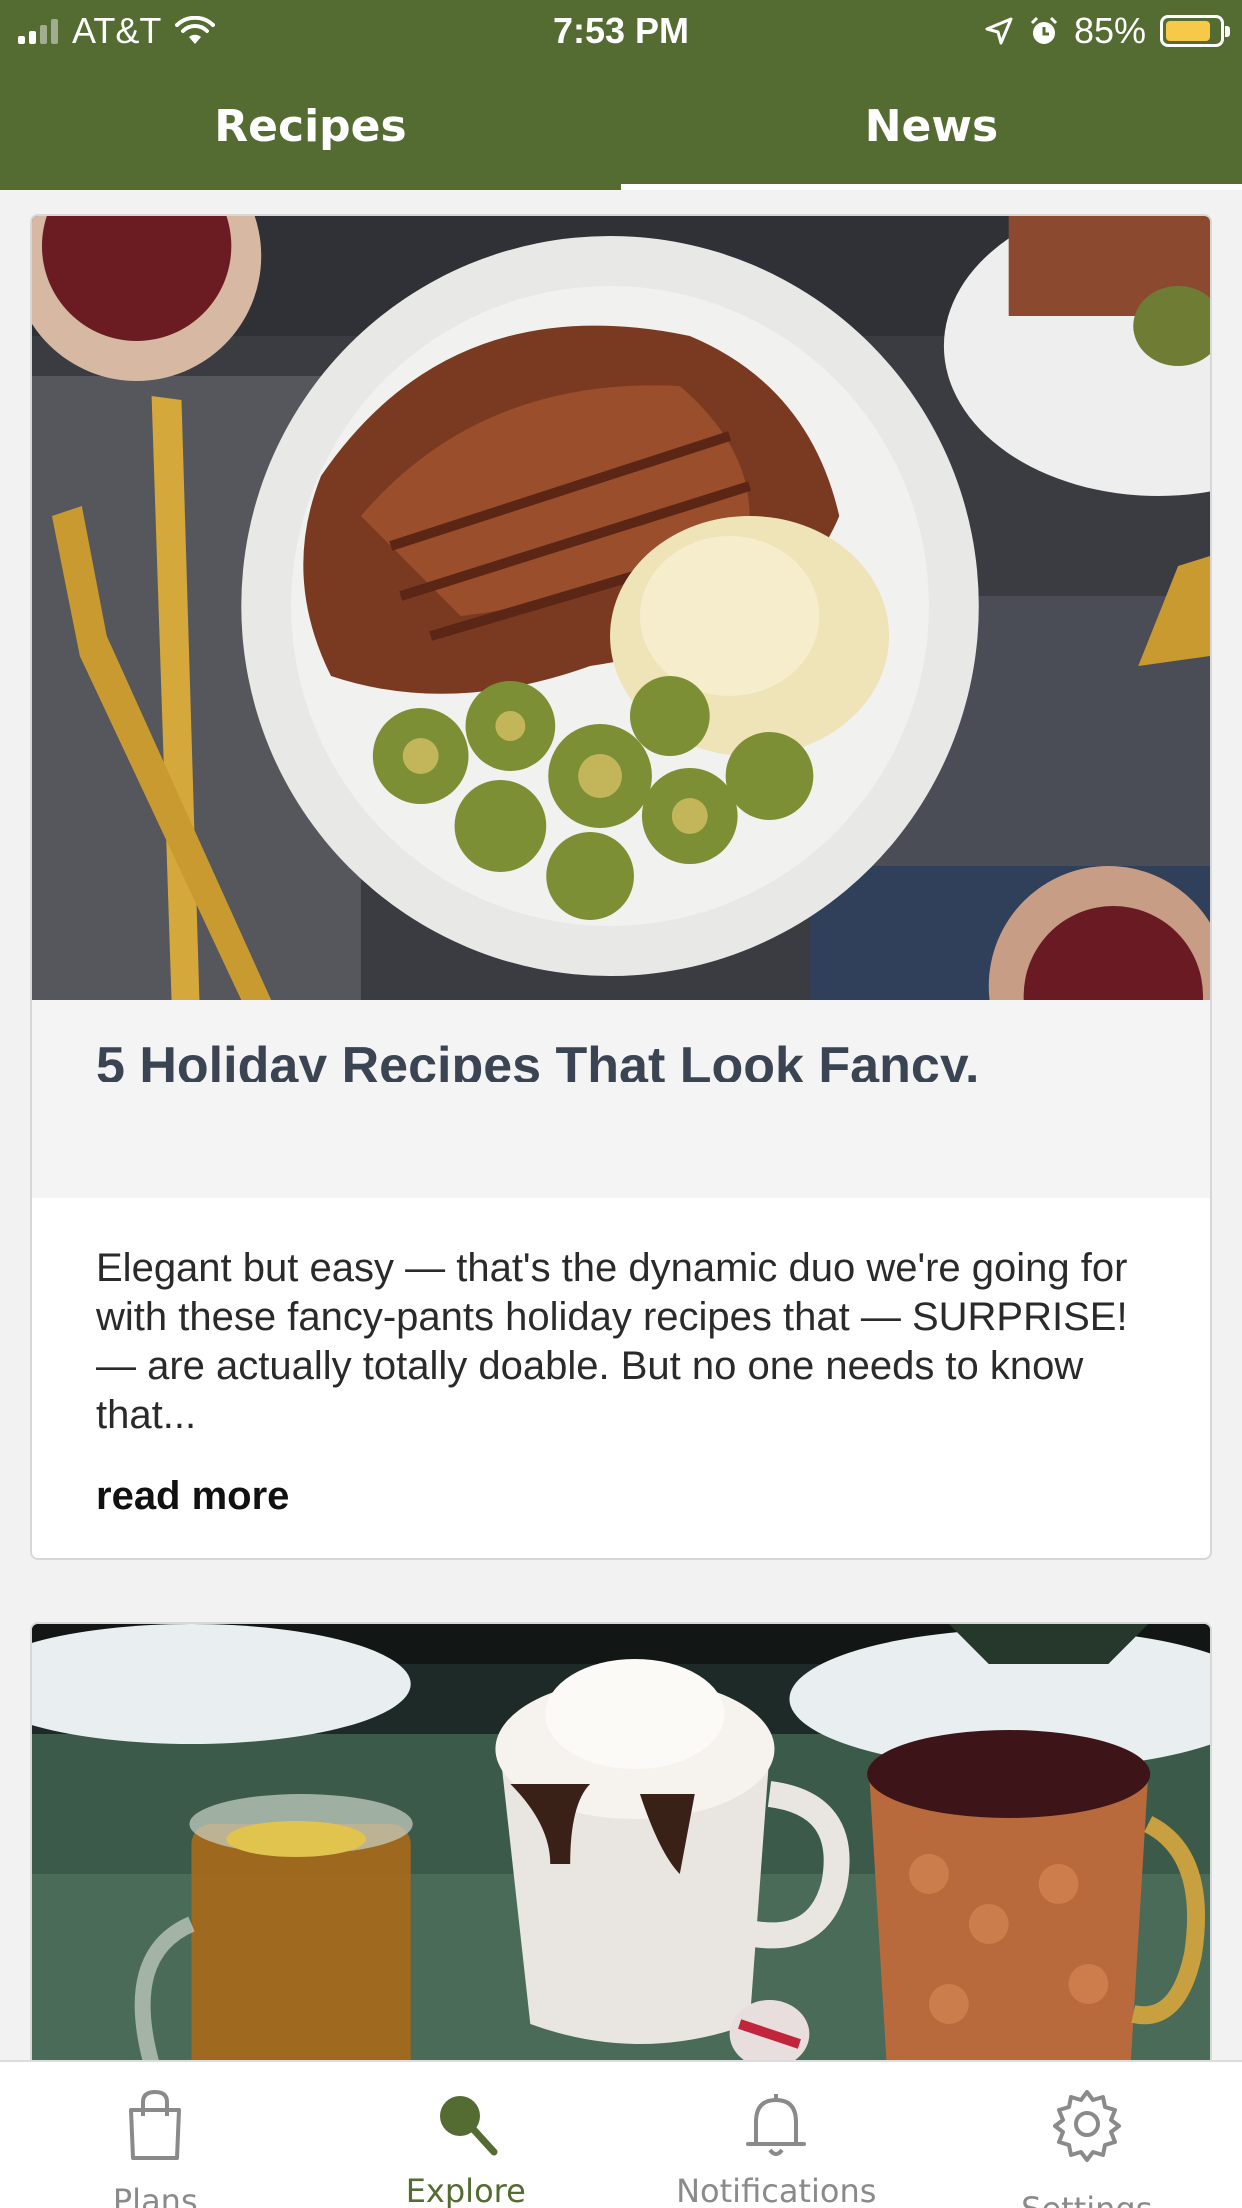  I want to click on app-header: AT&T 7:53 PM 85% Recipes News, so click(621, 95).